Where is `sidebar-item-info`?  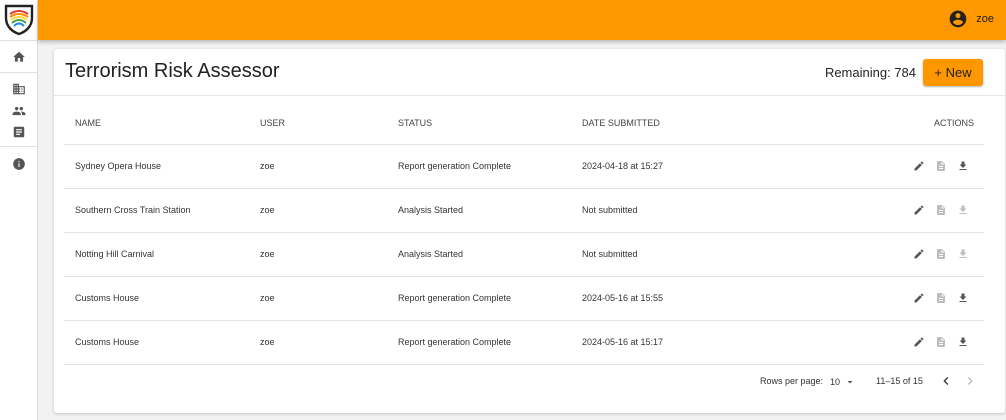 sidebar-item-info is located at coordinates (19, 164).